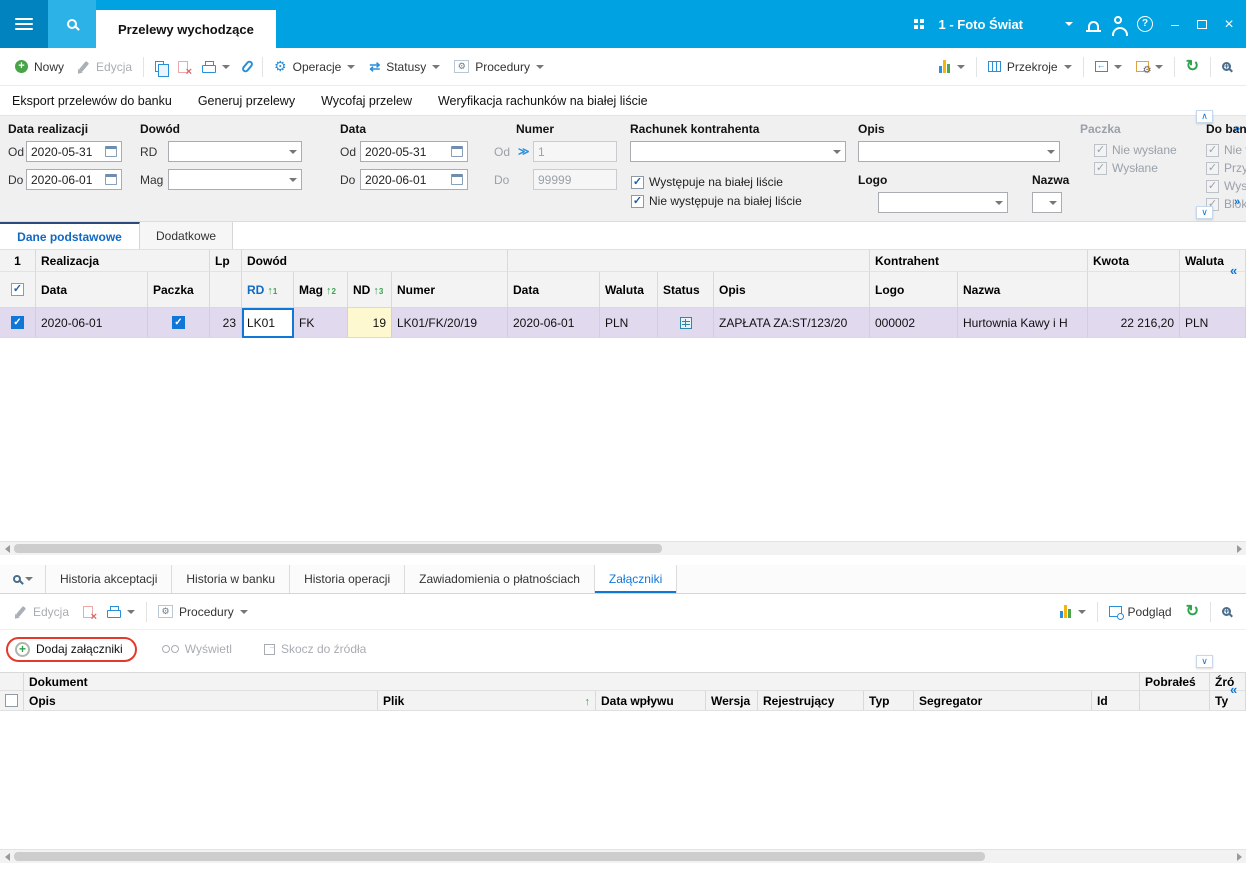 This screenshot has height=872, width=1246. What do you see at coordinates (235, 179) in the screenshot?
I see `mag-dropdown` at bounding box center [235, 179].